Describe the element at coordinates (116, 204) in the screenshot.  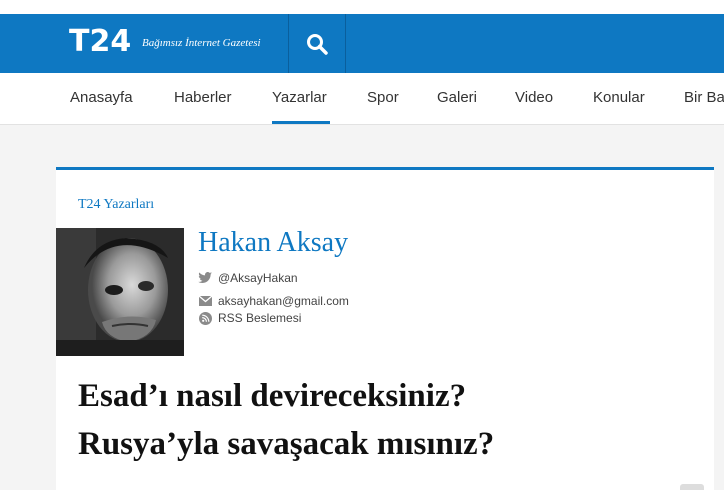
I see `section-link: T24 Yazarları` at that location.